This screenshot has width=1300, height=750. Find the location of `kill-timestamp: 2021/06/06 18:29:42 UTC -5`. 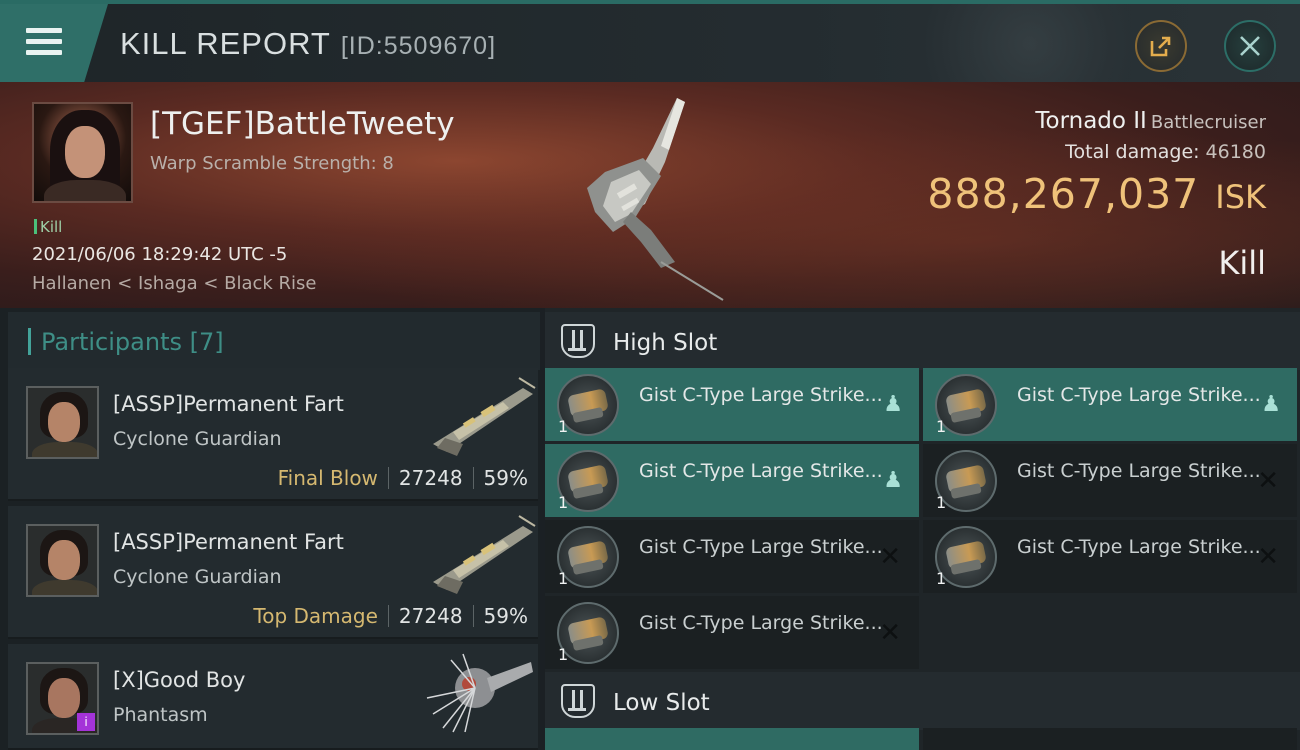

kill-timestamp: 2021/06/06 18:29:42 UTC -5 is located at coordinates (160, 254).